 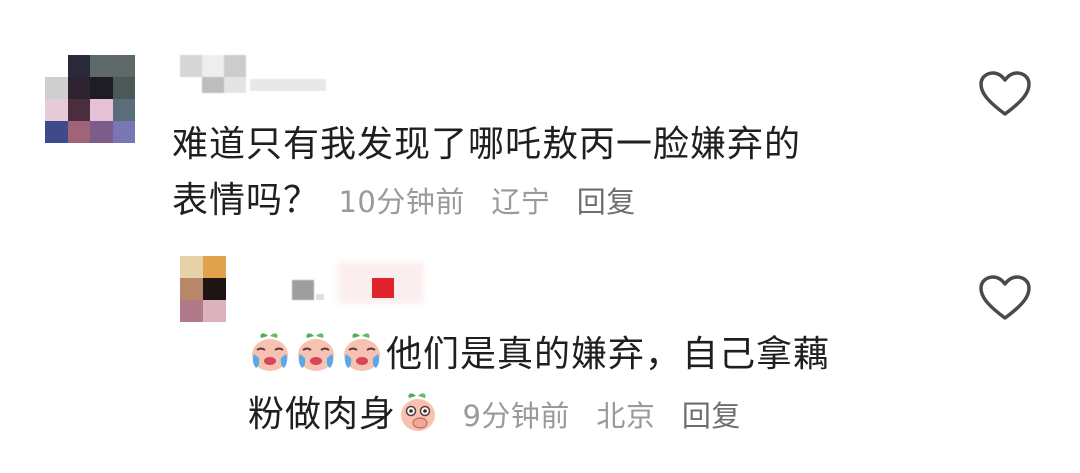 What do you see at coordinates (322, 414) in the screenshot?
I see `reply-text-end: 粉做肉身` at bounding box center [322, 414].